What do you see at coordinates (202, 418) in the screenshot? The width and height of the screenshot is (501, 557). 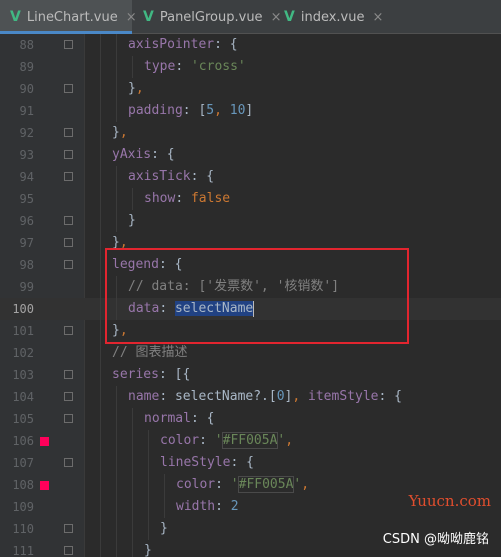 I see `code-token: : {` at bounding box center [202, 418].